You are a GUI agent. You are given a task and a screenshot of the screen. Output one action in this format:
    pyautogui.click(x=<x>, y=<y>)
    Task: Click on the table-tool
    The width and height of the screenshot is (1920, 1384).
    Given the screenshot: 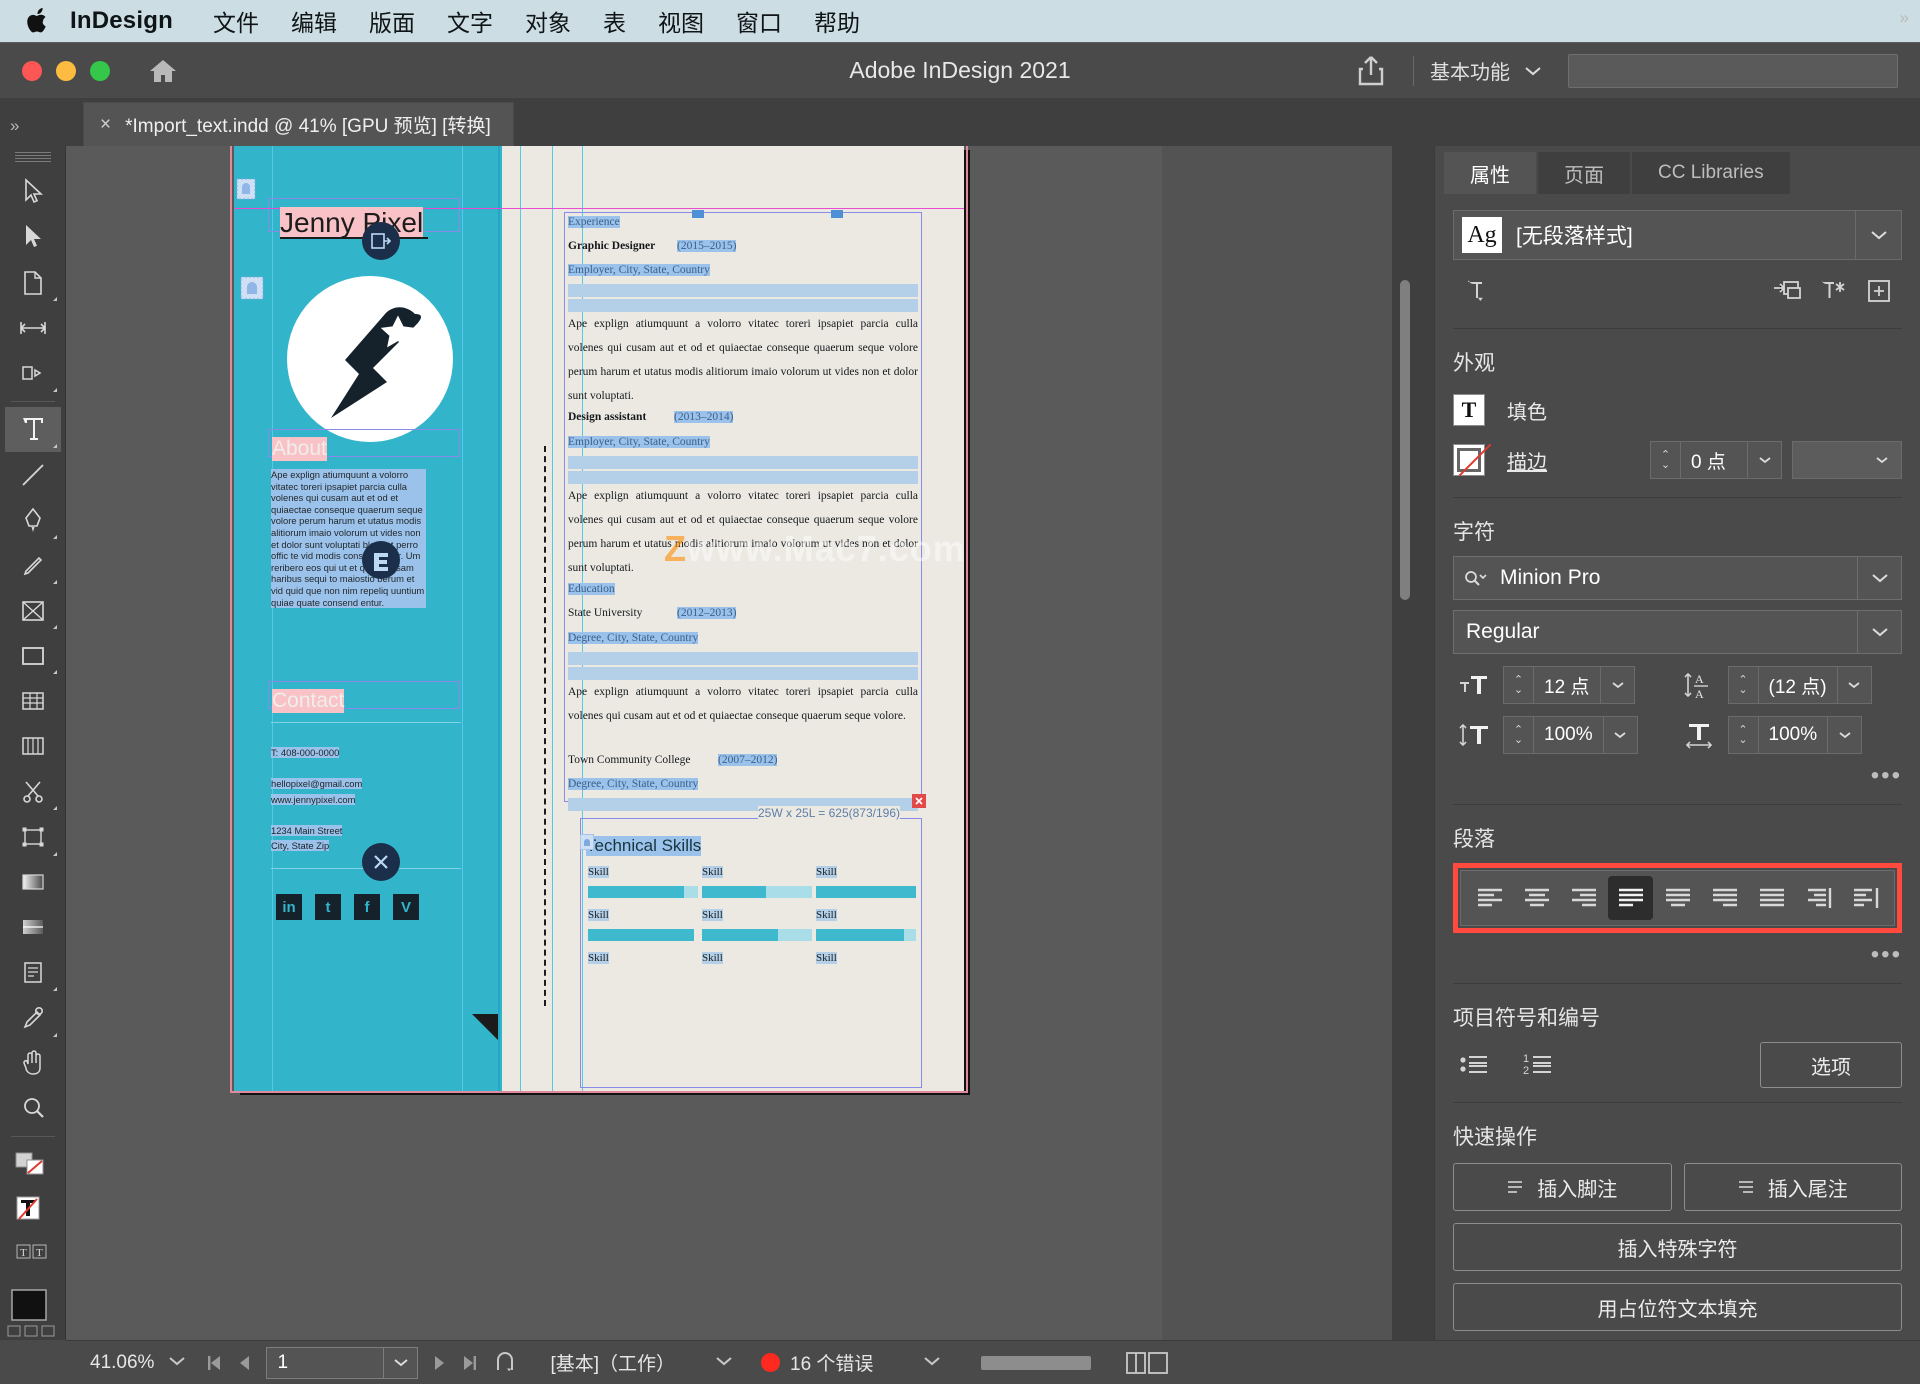 What is the action you would take?
    pyautogui.click(x=33, y=700)
    